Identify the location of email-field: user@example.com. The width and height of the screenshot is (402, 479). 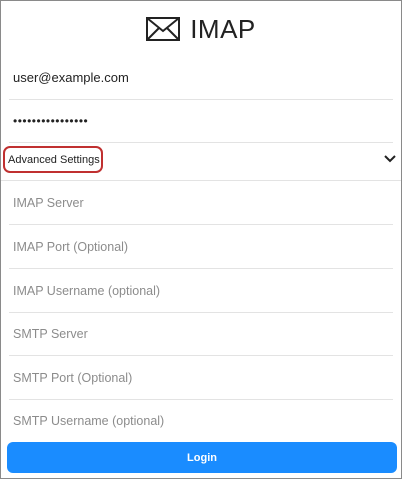
(201, 78).